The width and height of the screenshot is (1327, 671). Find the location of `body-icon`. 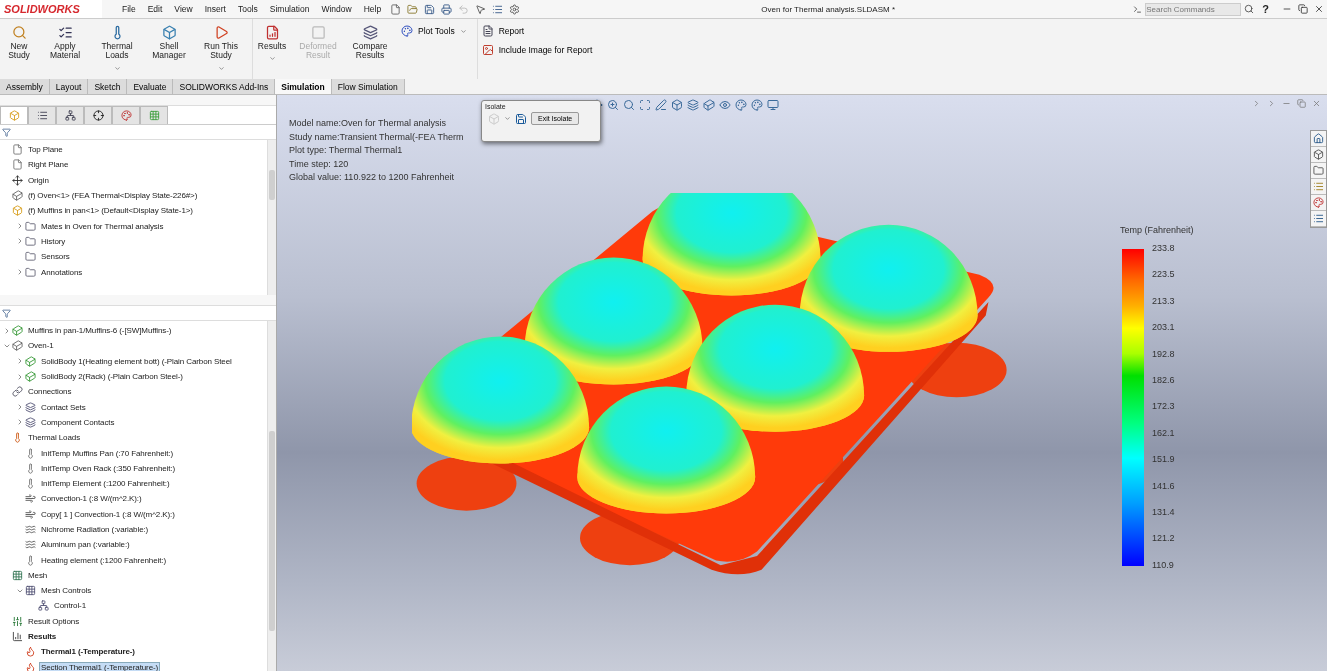

body-icon is located at coordinates (30, 361).